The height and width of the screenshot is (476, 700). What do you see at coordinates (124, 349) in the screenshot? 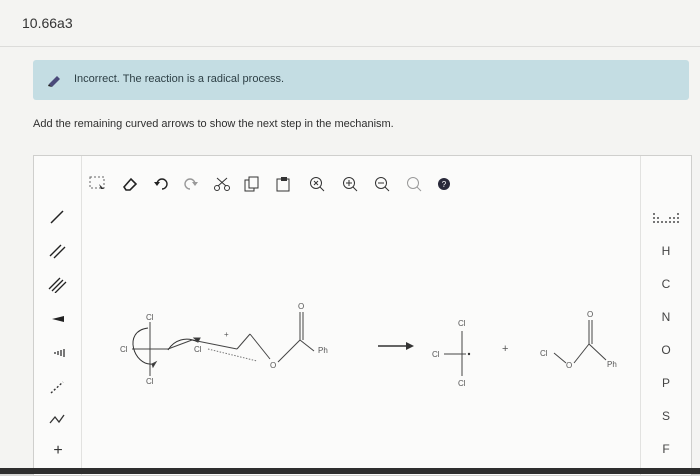
I see `reactant-cl-left: Cl` at bounding box center [124, 349].